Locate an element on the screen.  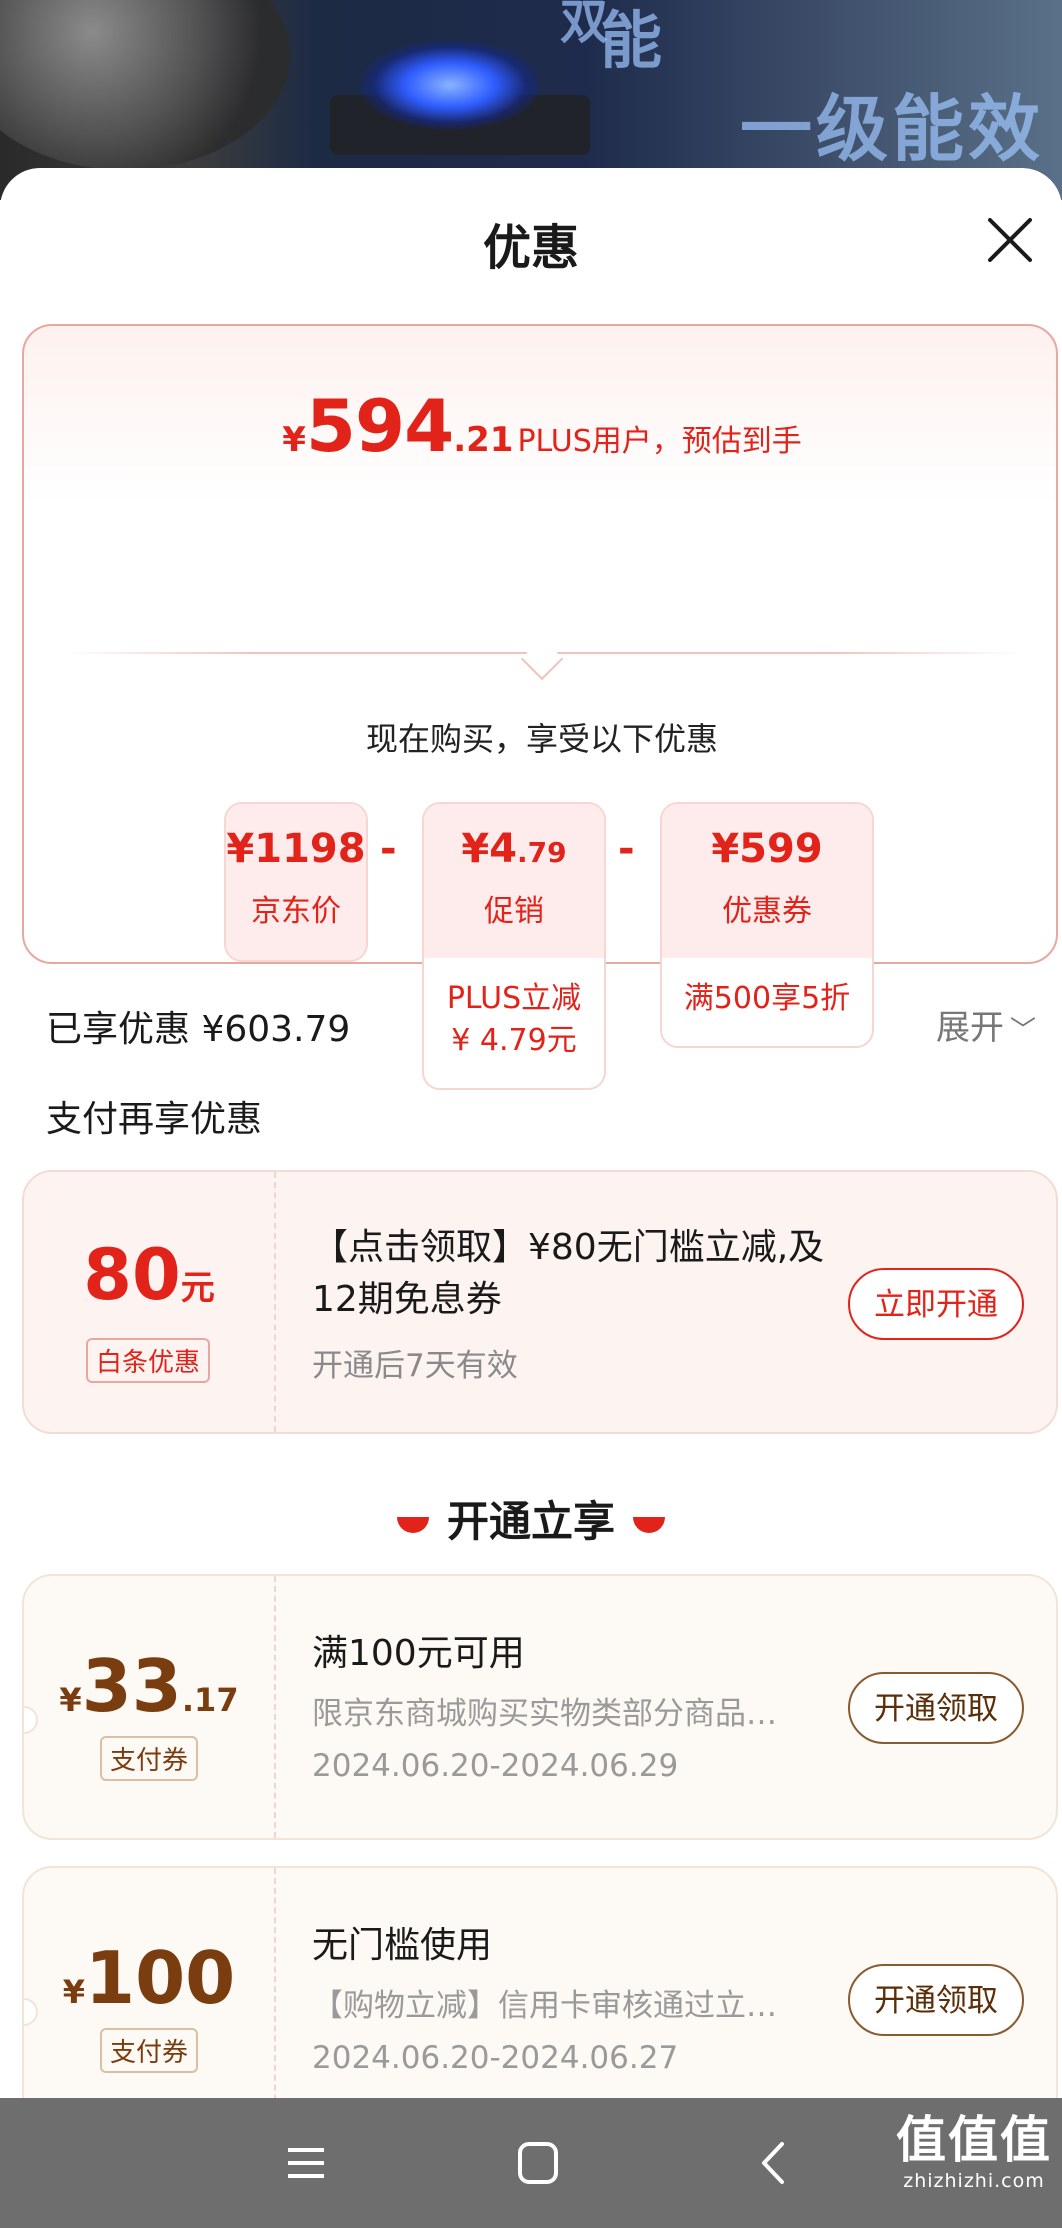
section-head: 开通立享 is located at coordinates (531, 1518).